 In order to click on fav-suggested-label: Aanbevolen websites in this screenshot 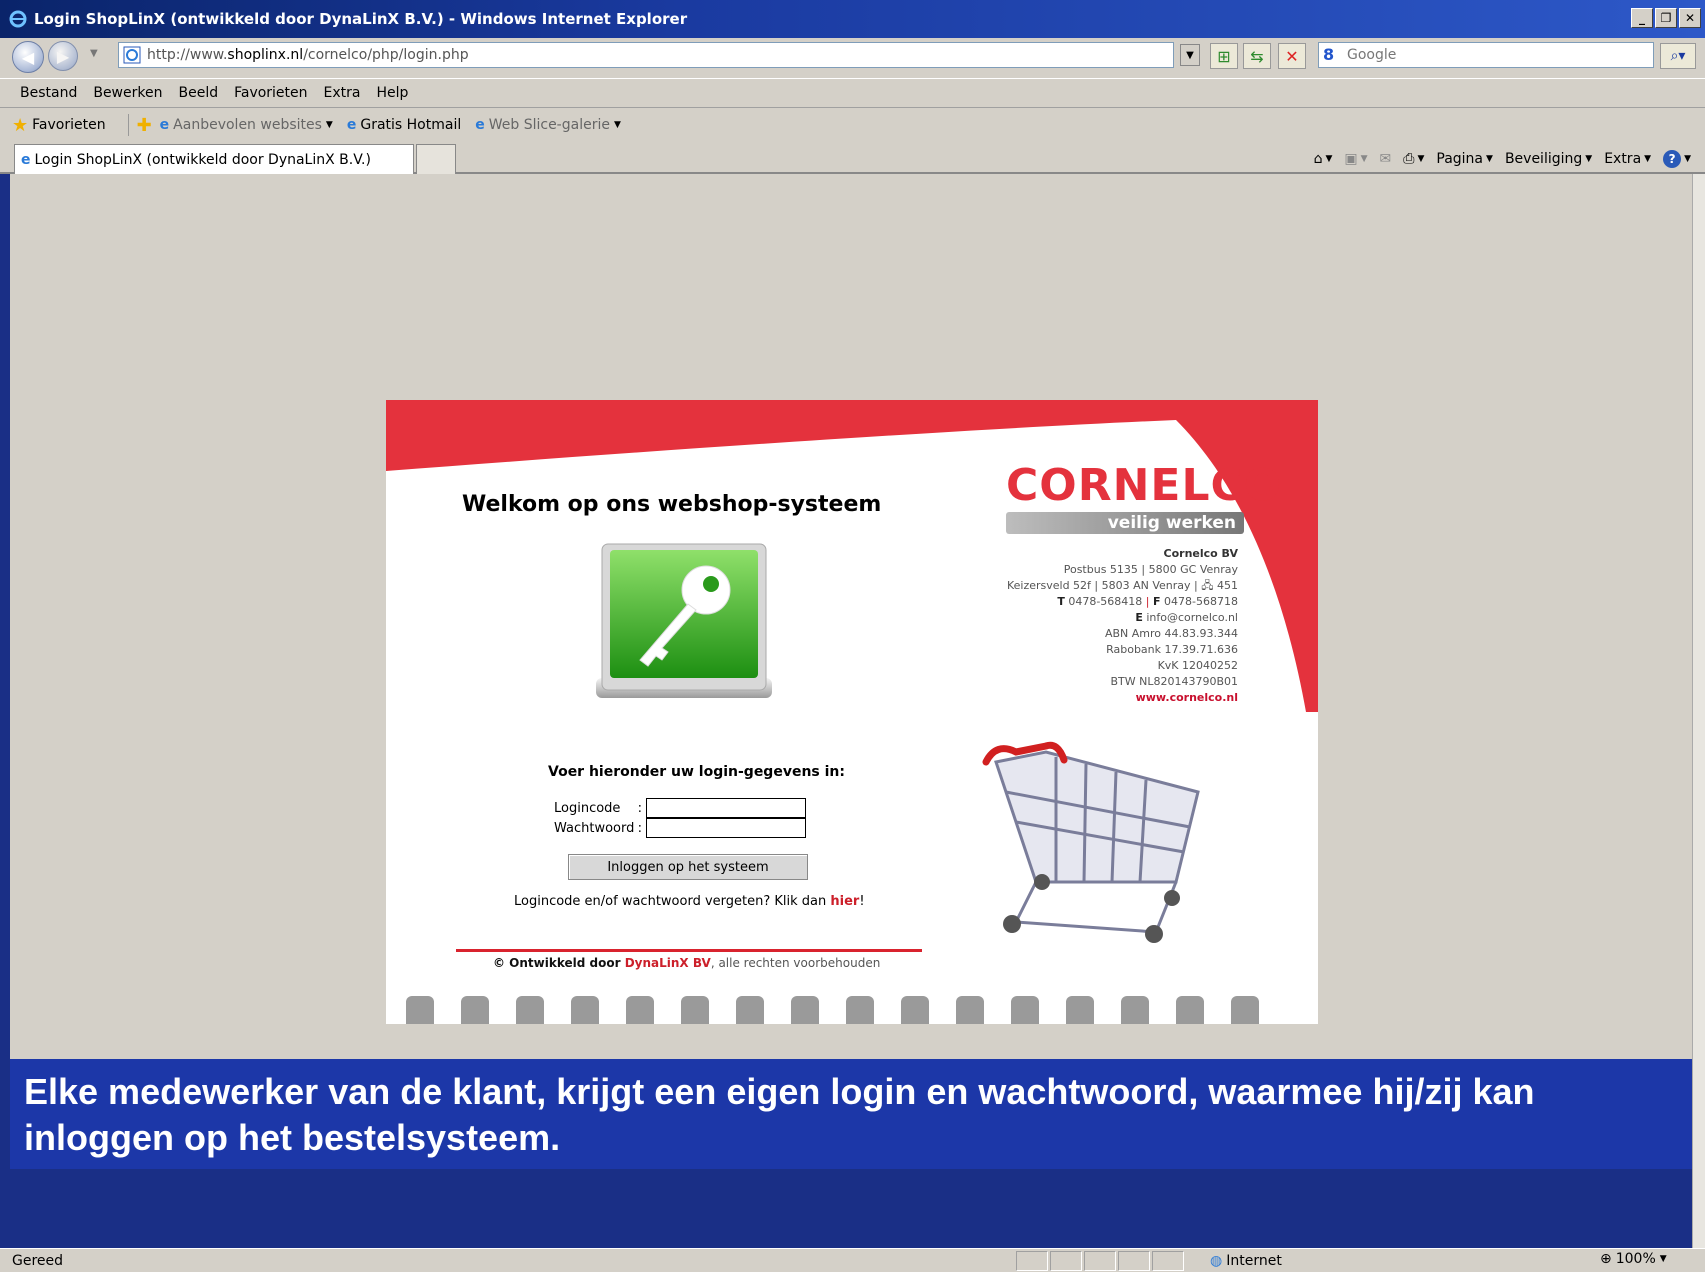, I will do `click(247, 125)`.